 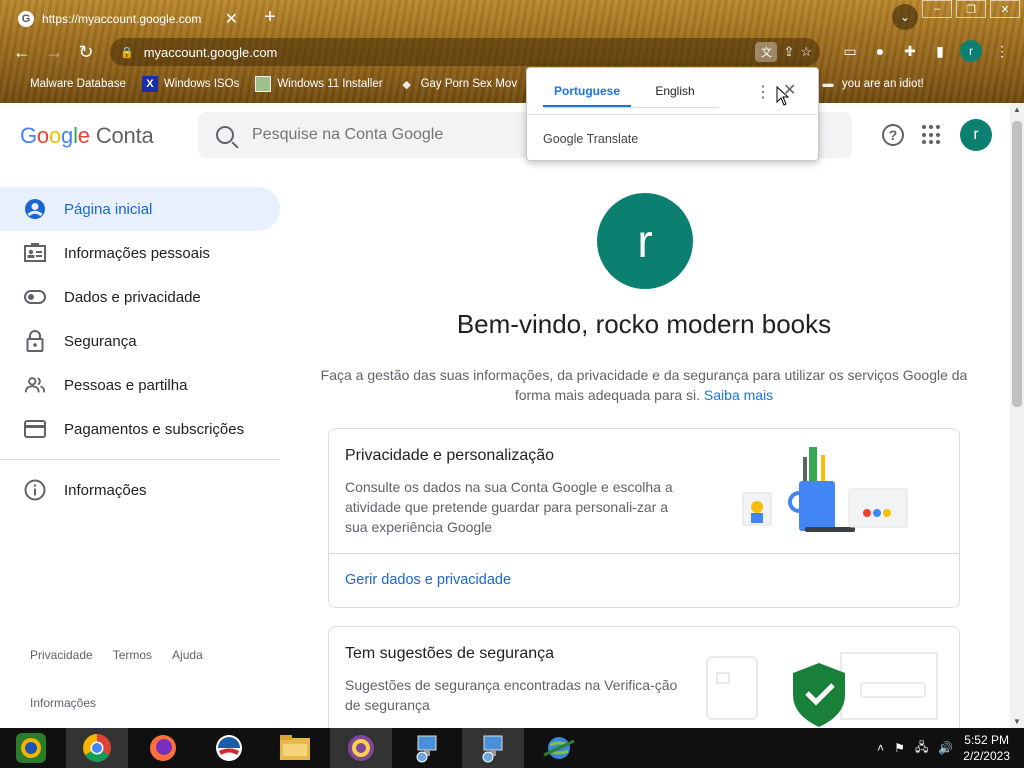 I want to click on volume-icon: 🔊, so click(x=945, y=748).